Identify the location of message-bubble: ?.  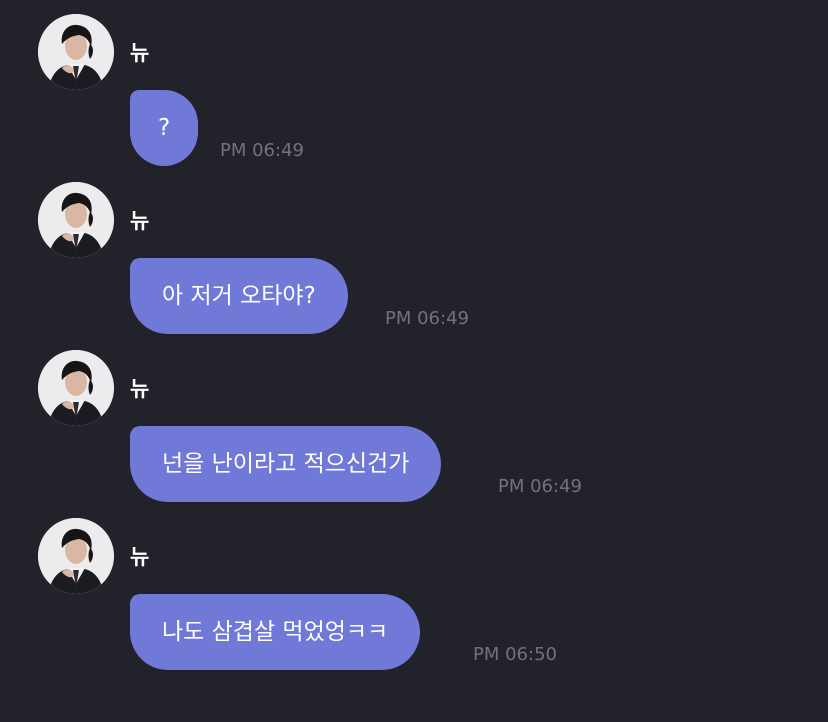
(164, 128).